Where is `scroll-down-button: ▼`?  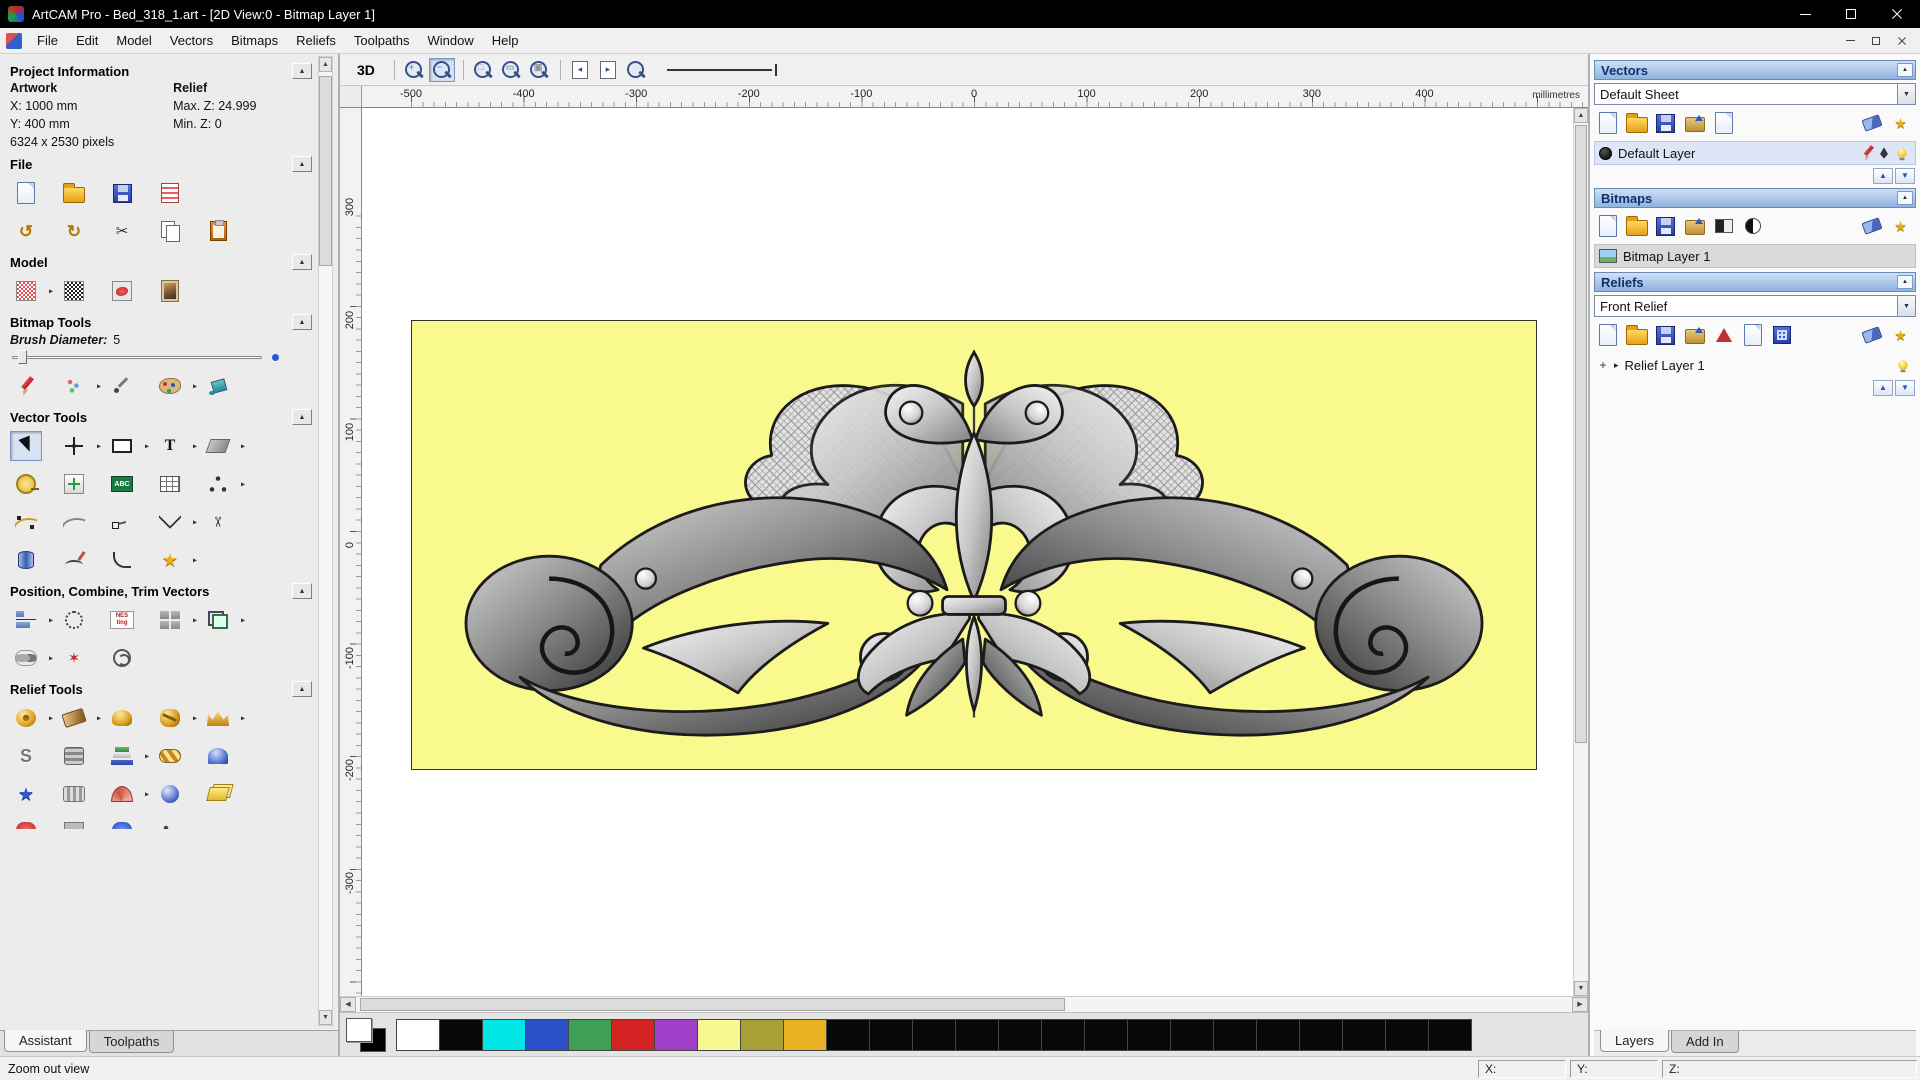 scroll-down-button: ▼ is located at coordinates (1581, 988).